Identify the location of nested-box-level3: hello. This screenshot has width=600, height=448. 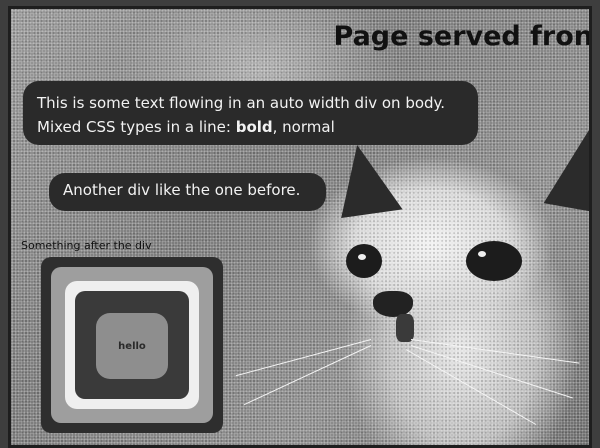
(132, 345).